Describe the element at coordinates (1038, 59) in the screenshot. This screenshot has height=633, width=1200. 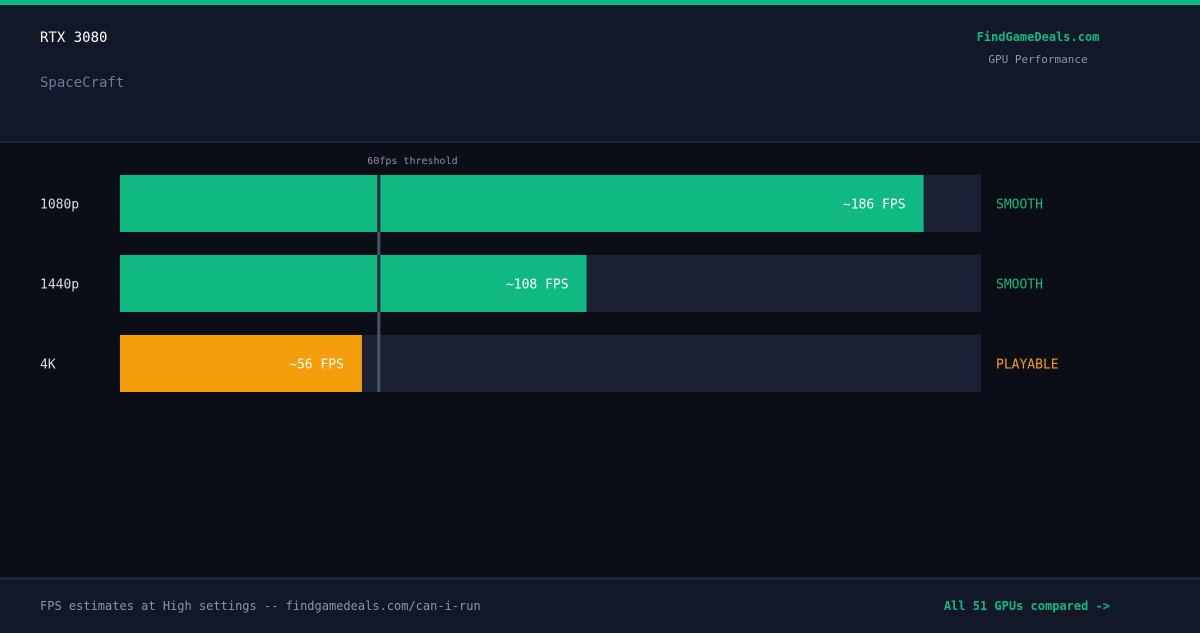
I see `brand-subtitle: GPU Performance` at that location.